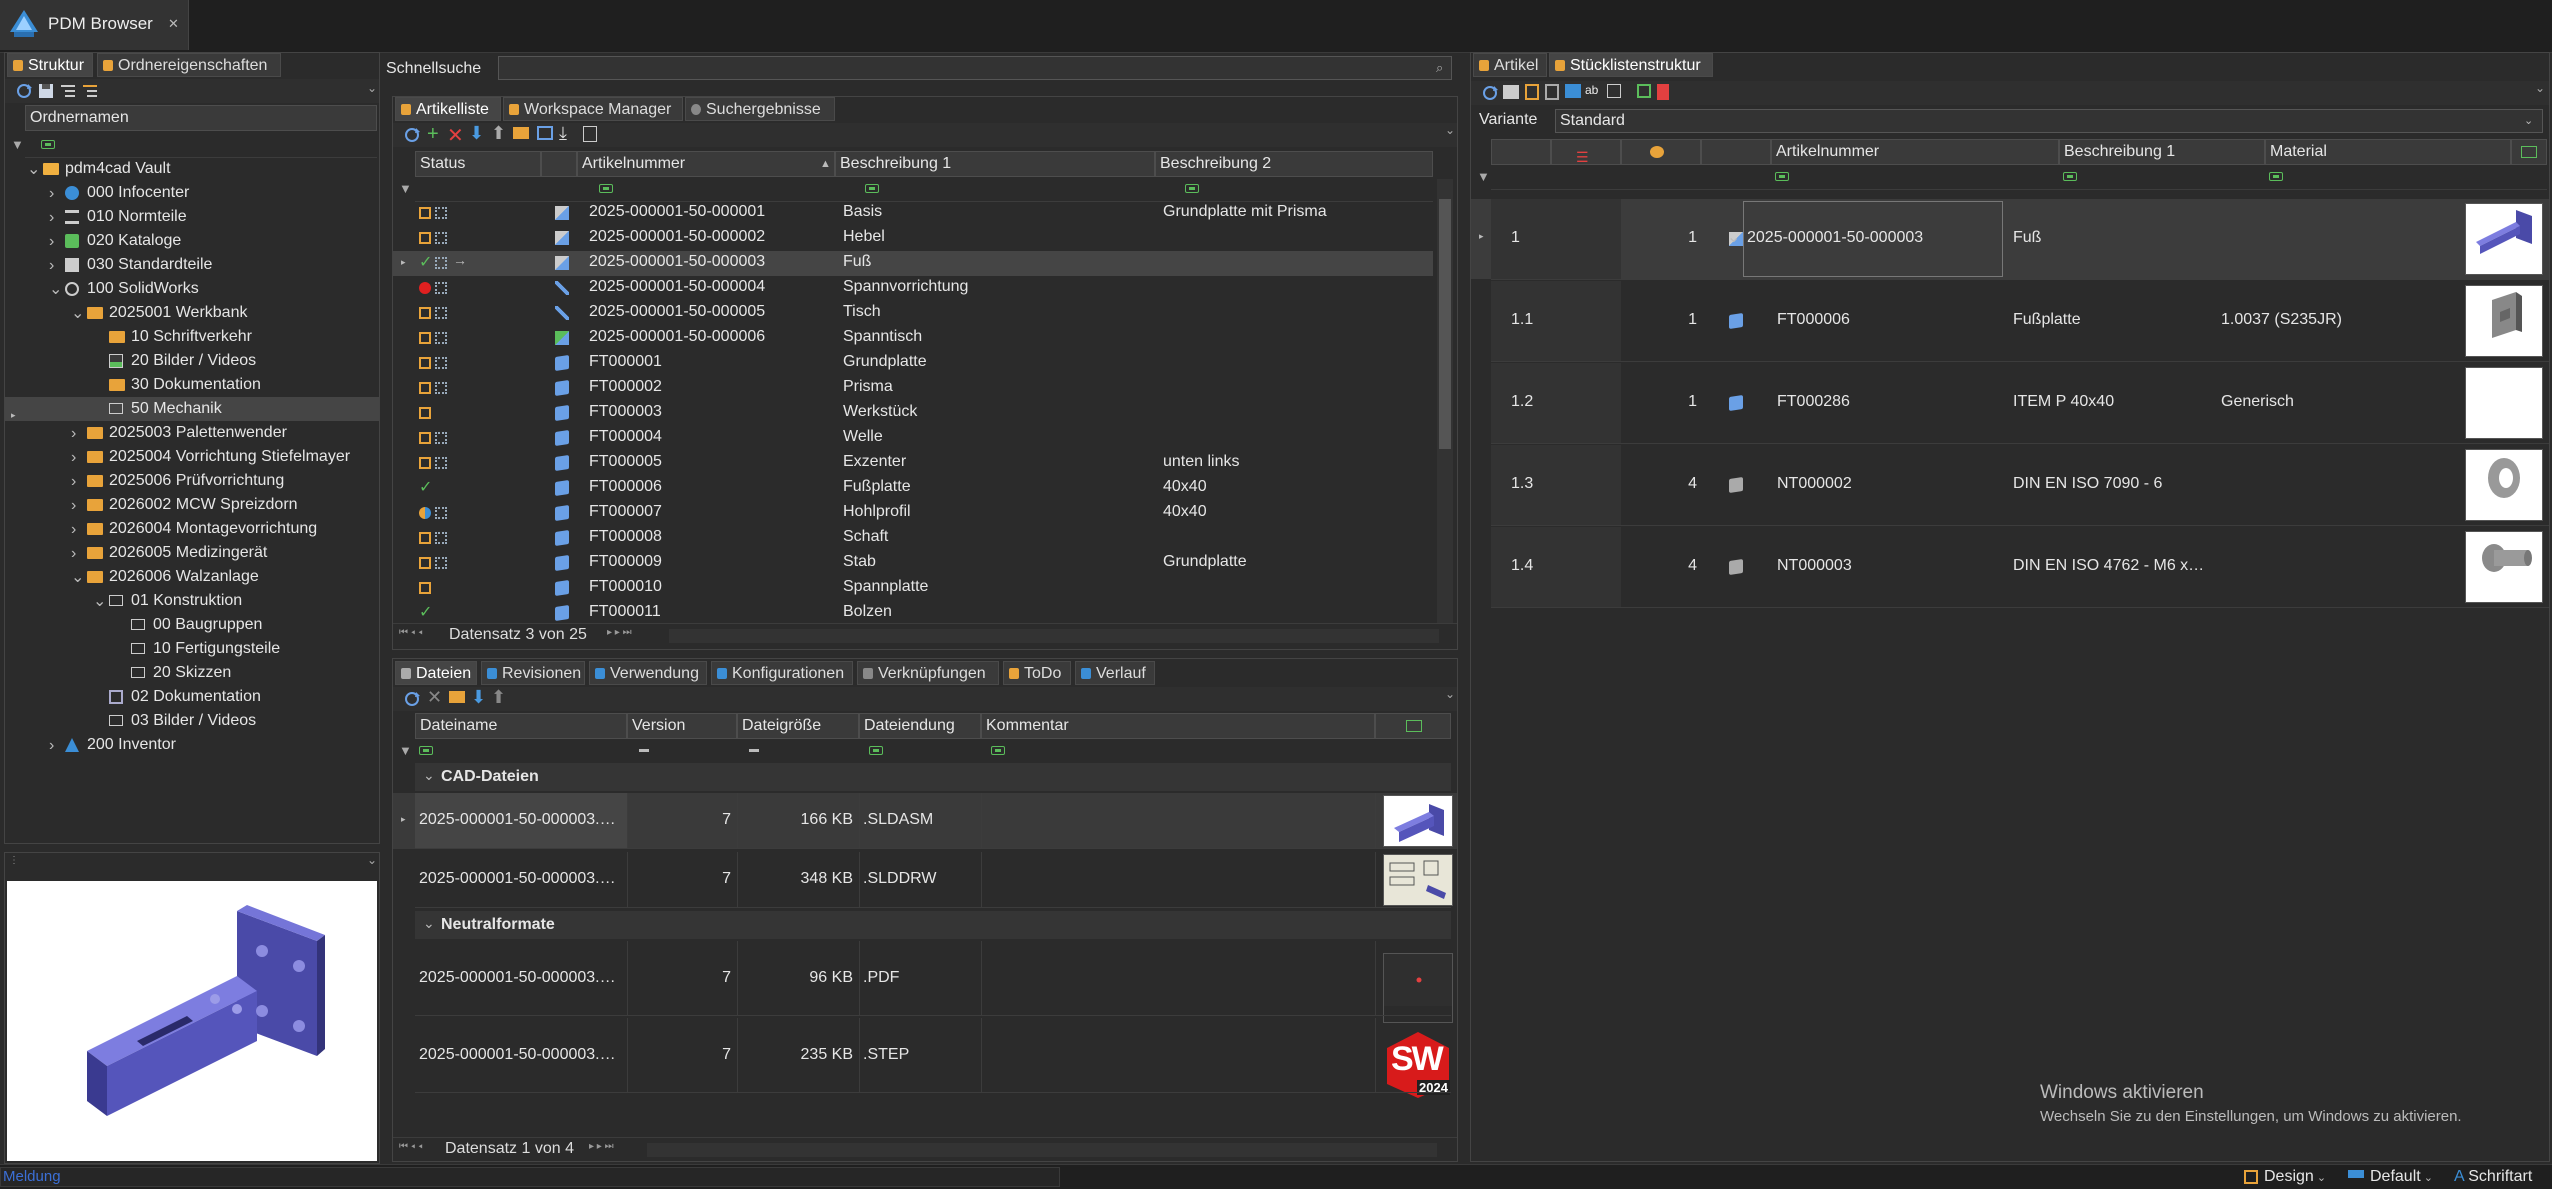 This screenshot has width=2552, height=1189. What do you see at coordinates (173, 24) in the screenshot?
I see `close-icon: ✕` at bounding box center [173, 24].